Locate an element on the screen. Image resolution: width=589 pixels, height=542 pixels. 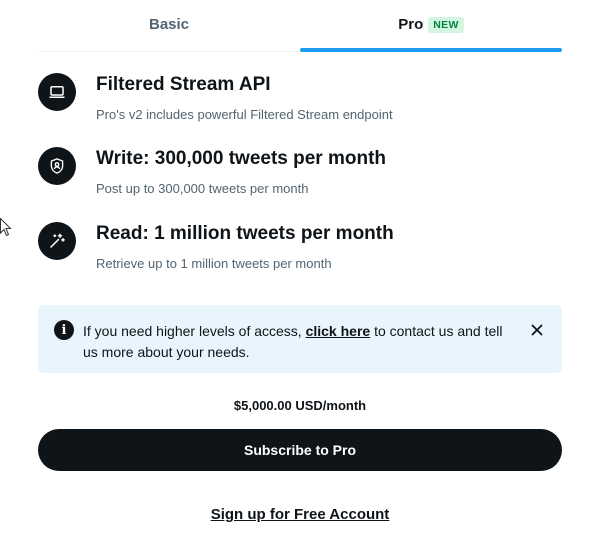
tab-basic-label: Basic is located at coordinates (169, 24).